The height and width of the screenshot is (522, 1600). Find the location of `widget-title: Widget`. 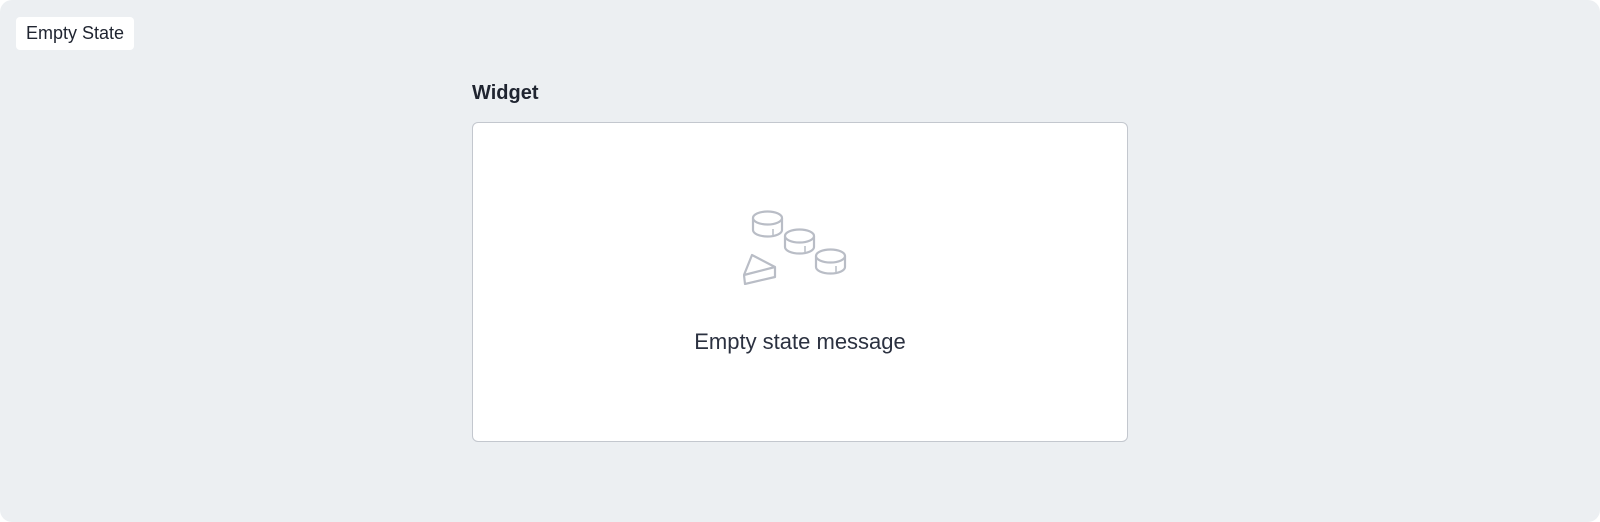

widget-title: Widget is located at coordinates (505, 93).